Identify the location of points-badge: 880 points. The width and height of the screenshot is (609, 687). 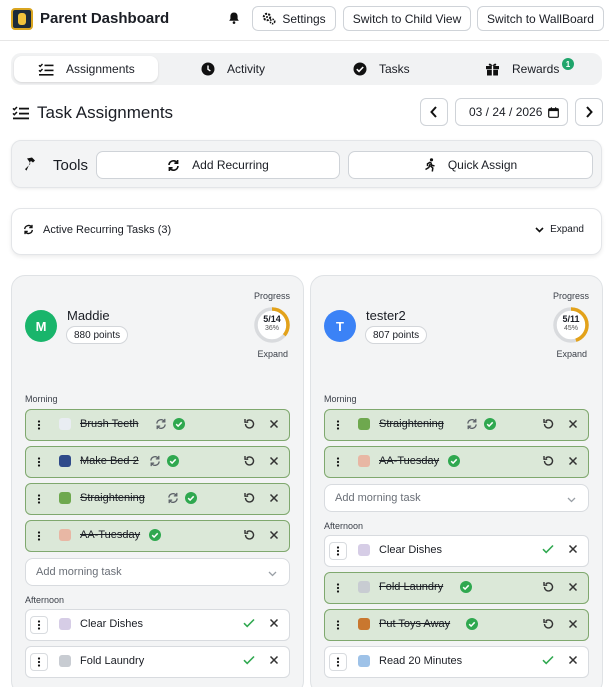
(97, 335).